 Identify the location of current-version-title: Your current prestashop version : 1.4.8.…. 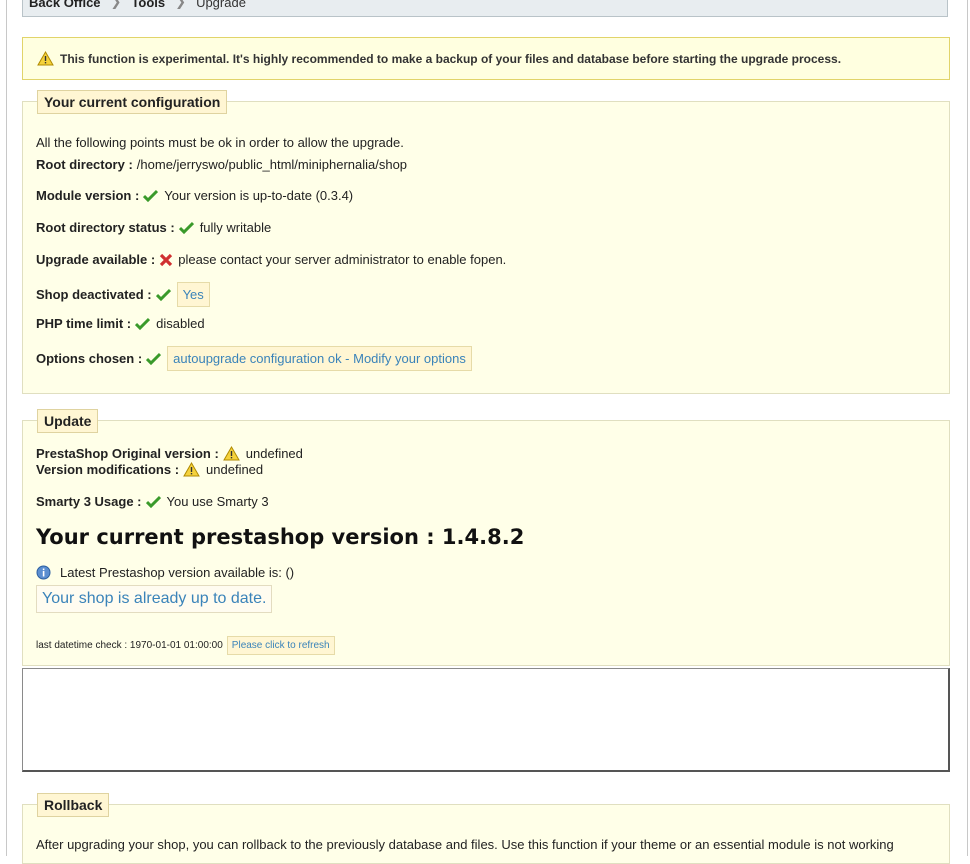
(280, 537).